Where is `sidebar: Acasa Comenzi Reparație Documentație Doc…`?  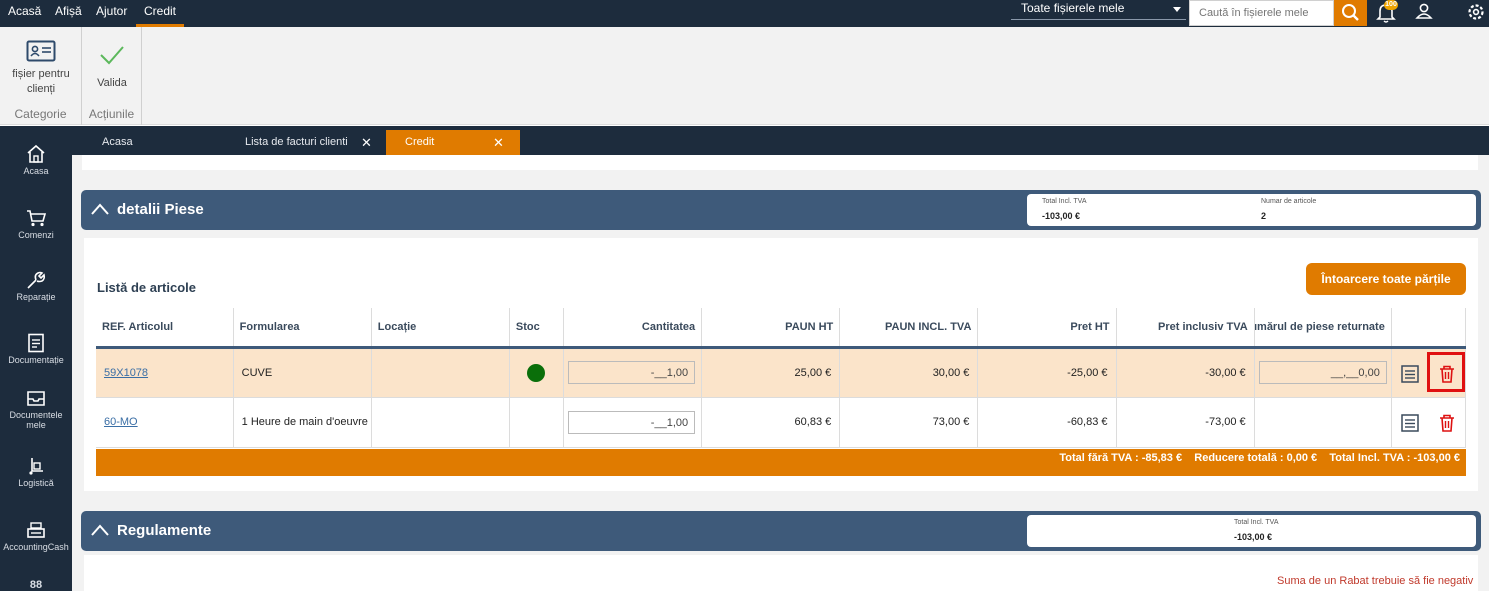 sidebar: Acasa Comenzi Reparație Documentație Doc… is located at coordinates (36, 358).